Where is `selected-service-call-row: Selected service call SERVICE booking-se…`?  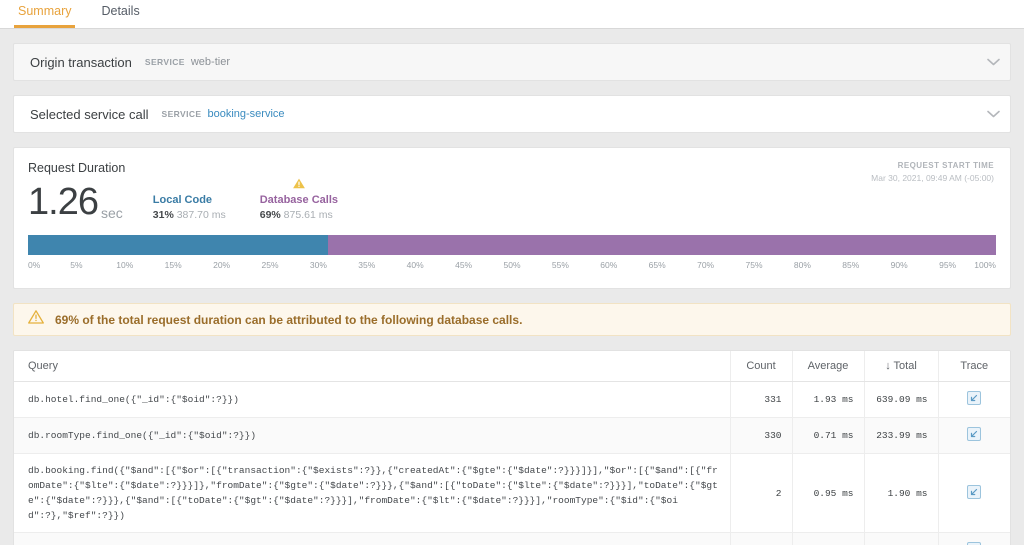
selected-service-call-row: Selected service call SERVICE booking-se… is located at coordinates (512, 114).